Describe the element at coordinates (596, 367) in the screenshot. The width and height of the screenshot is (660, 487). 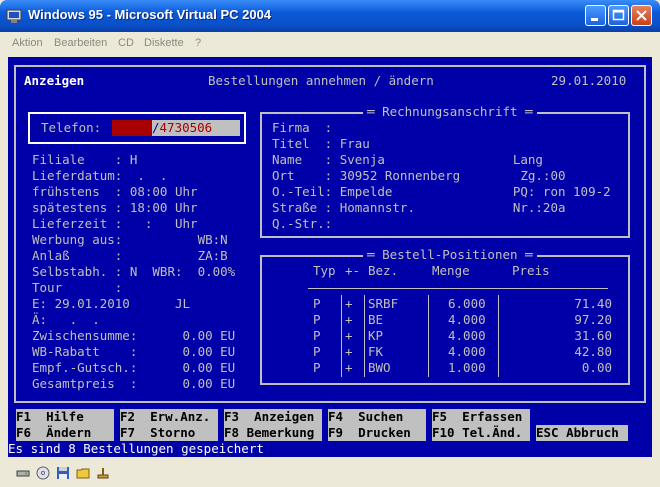
I see `row-preis: 0.00` at that location.